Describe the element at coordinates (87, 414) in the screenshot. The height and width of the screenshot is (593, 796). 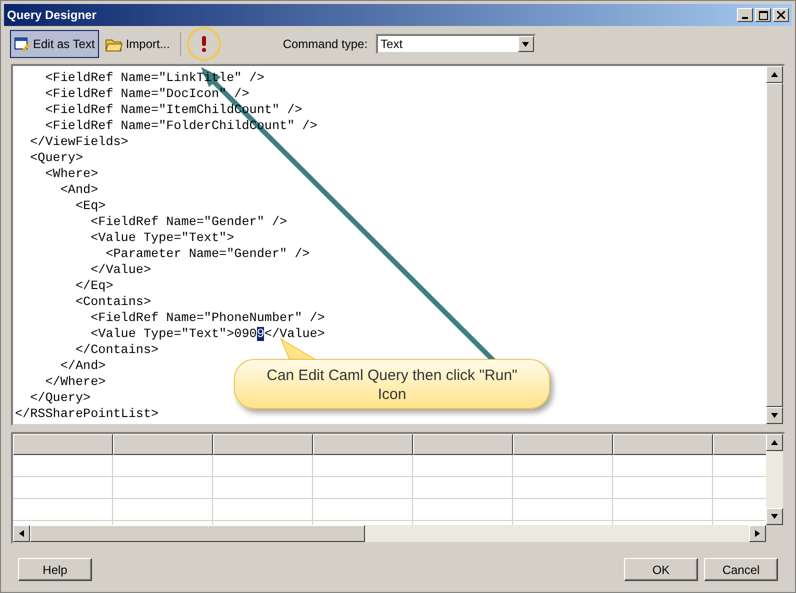
I see `code-line: </RSSharePointList>` at that location.